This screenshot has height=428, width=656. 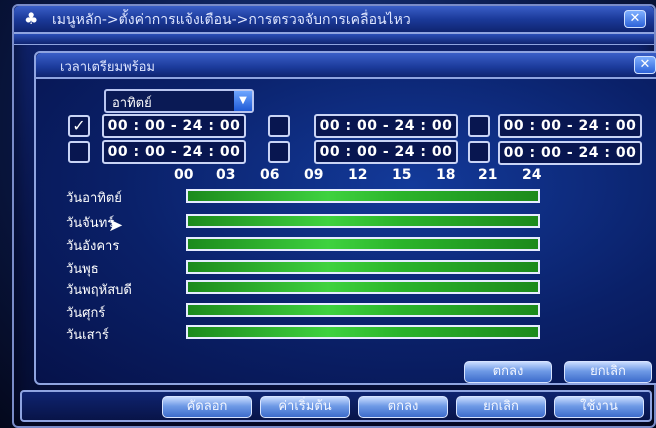 What do you see at coordinates (363, 196) in the screenshot?
I see `day-schedule-bar-sunday` at bounding box center [363, 196].